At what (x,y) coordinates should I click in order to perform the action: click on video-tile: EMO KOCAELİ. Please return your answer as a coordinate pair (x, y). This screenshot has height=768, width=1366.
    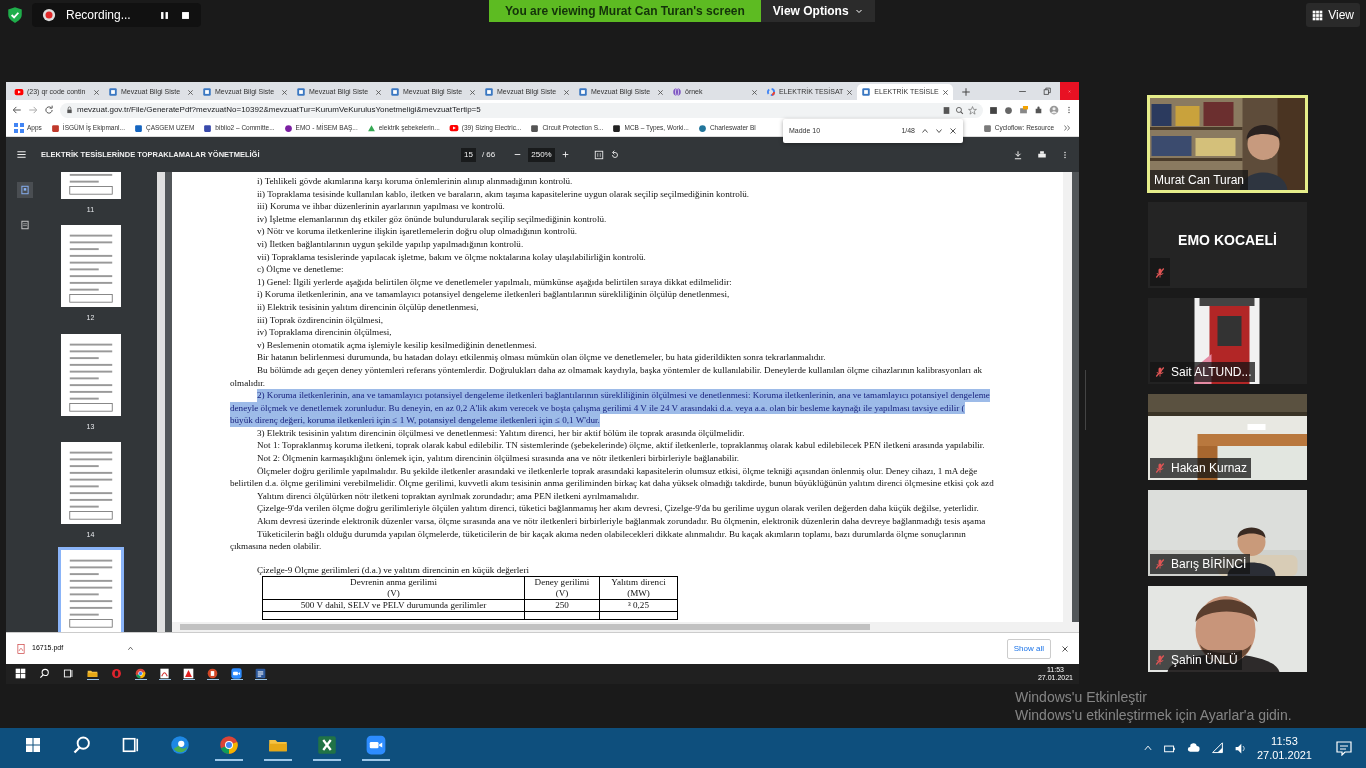
    Looking at the image, I should click on (1227, 245).